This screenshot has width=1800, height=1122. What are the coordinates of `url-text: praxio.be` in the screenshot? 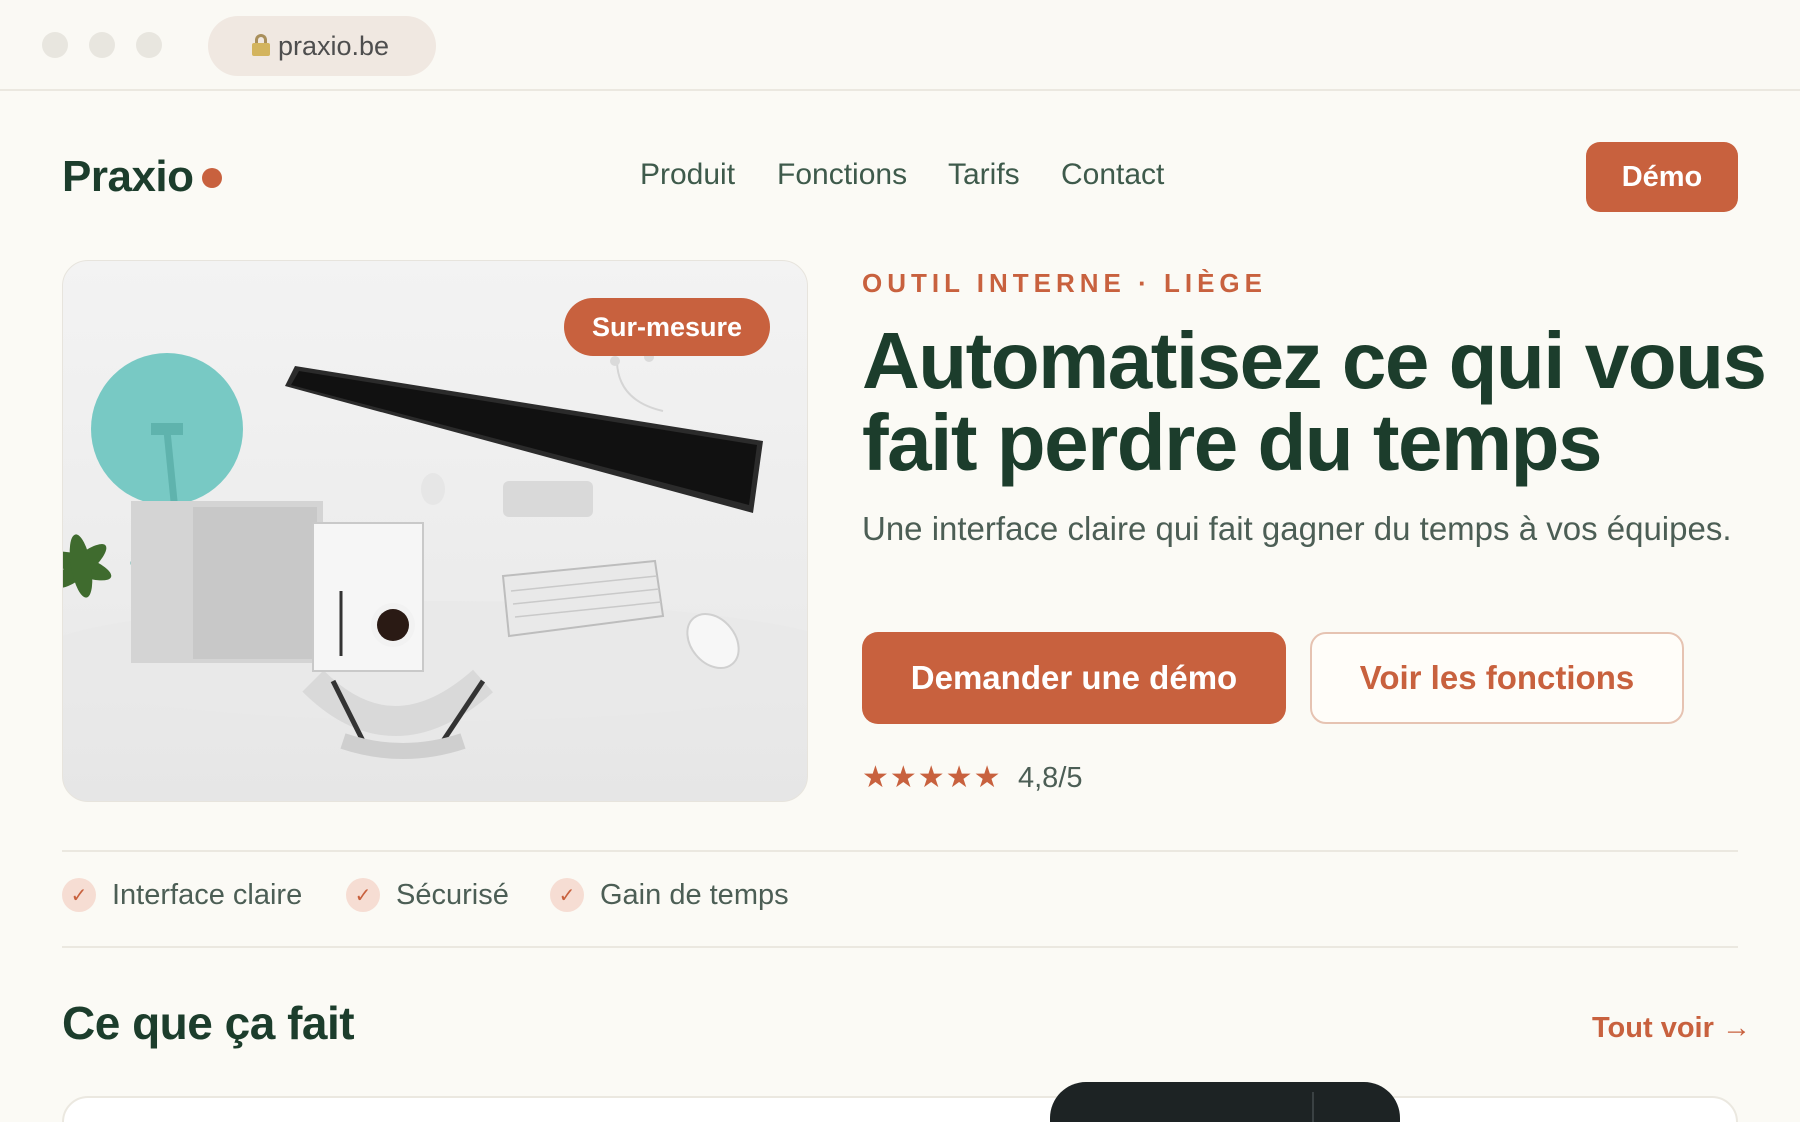 It's located at (334, 45).